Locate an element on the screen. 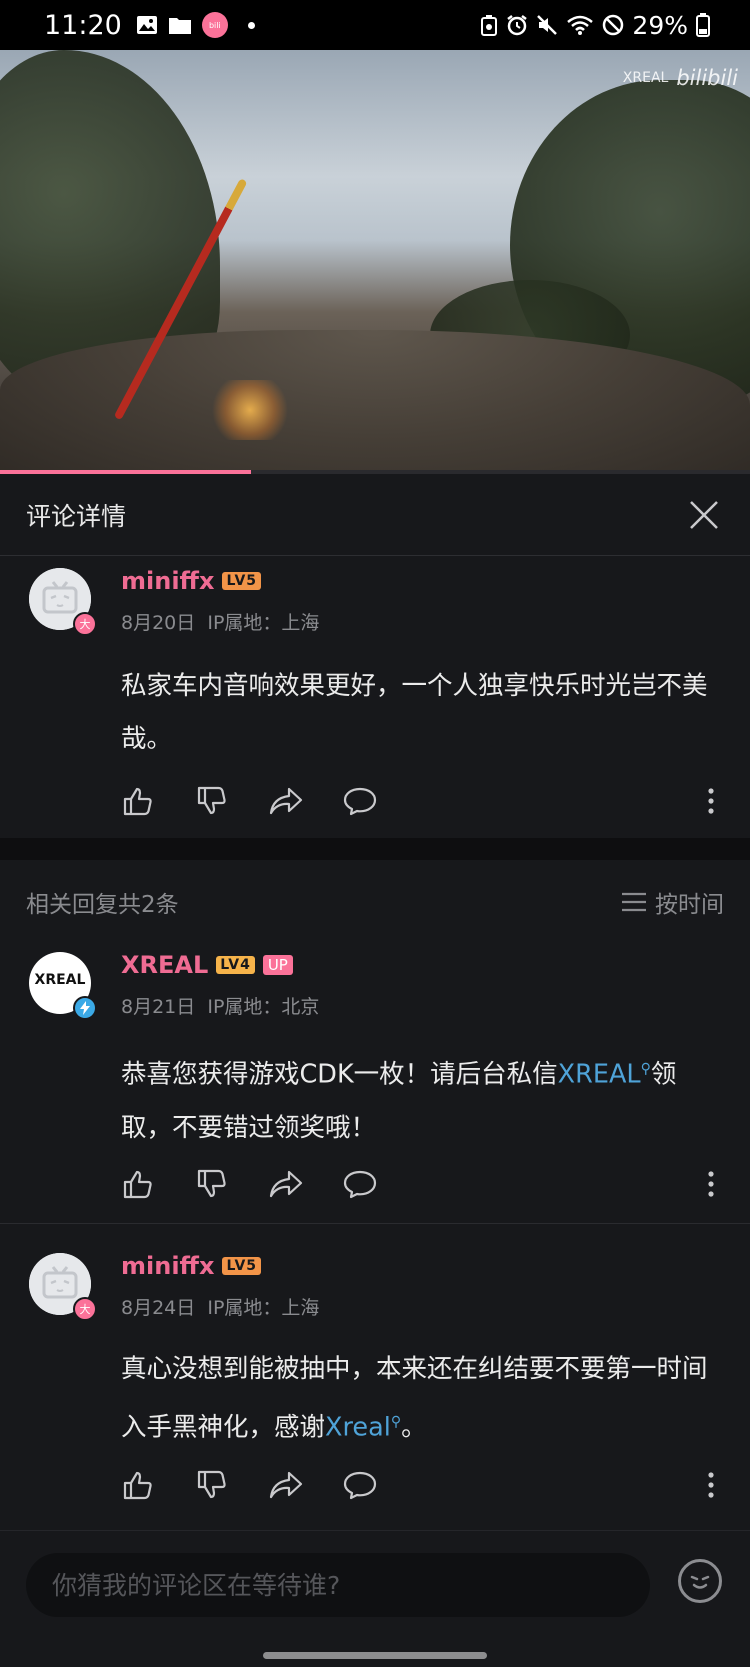 Image resolution: width=750 pixels, height=1667 pixels. battery-percent: 29% is located at coordinates (660, 25).